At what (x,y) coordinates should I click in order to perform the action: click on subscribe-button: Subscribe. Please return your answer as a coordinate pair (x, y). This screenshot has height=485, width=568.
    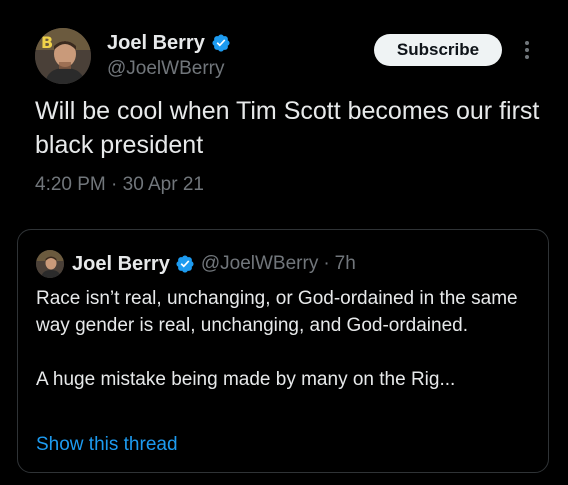
    Looking at the image, I should click on (438, 50).